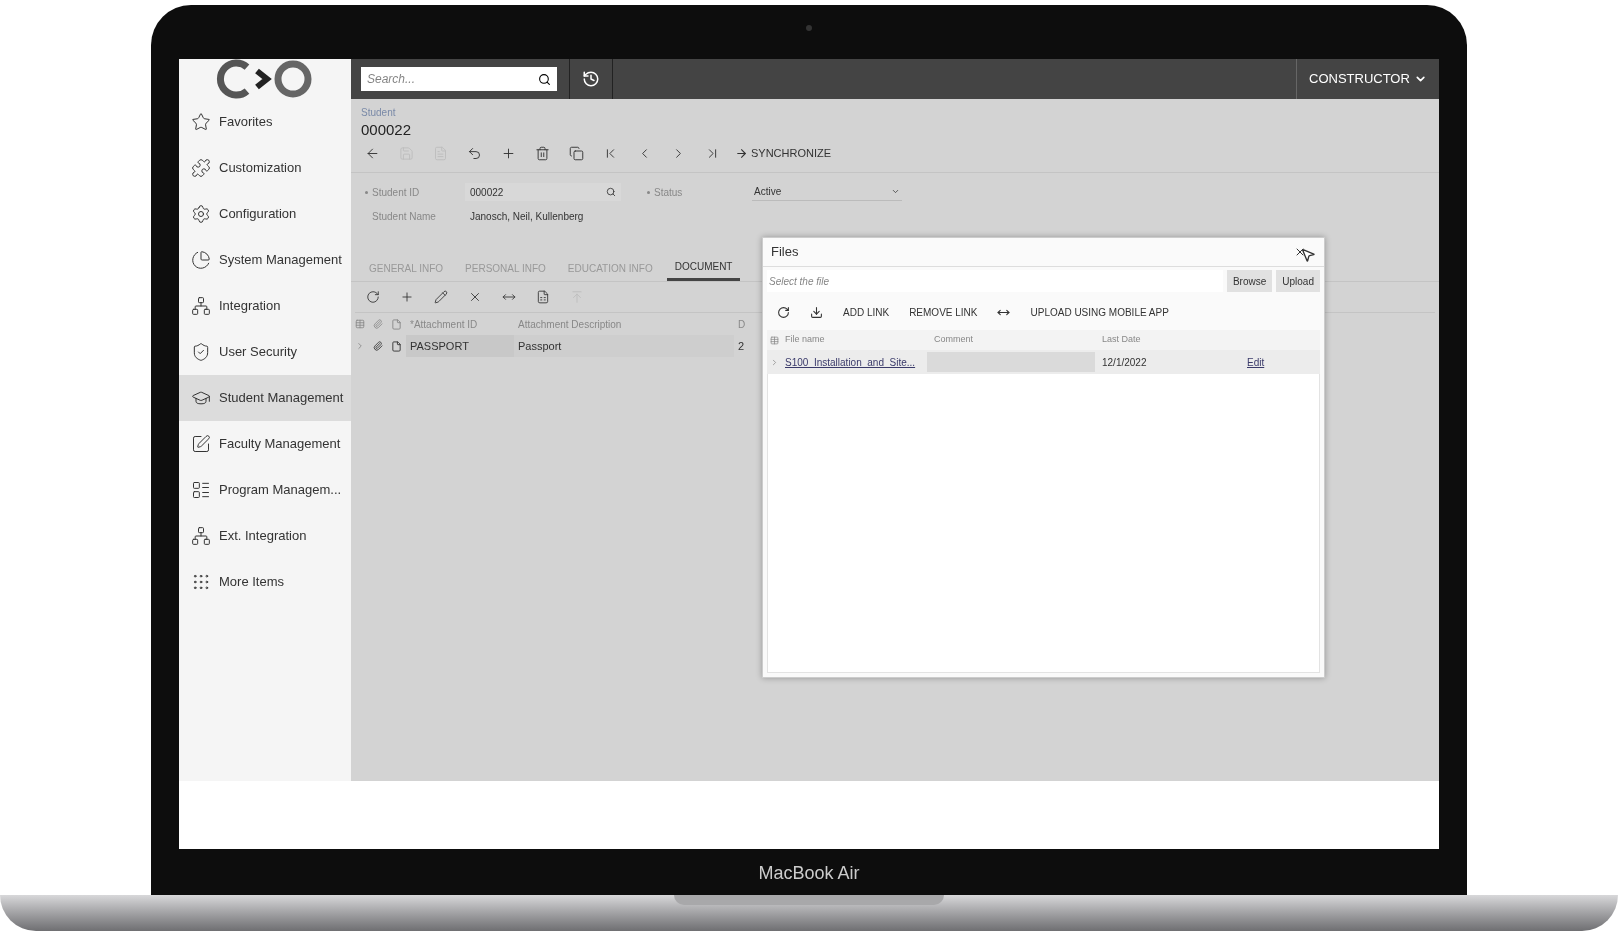 This screenshot has width=1618, height=937. Describe the element at coordinates (1124, 362) in the screenshot. I see `table-cell-text: 12/1/2022` at that location.